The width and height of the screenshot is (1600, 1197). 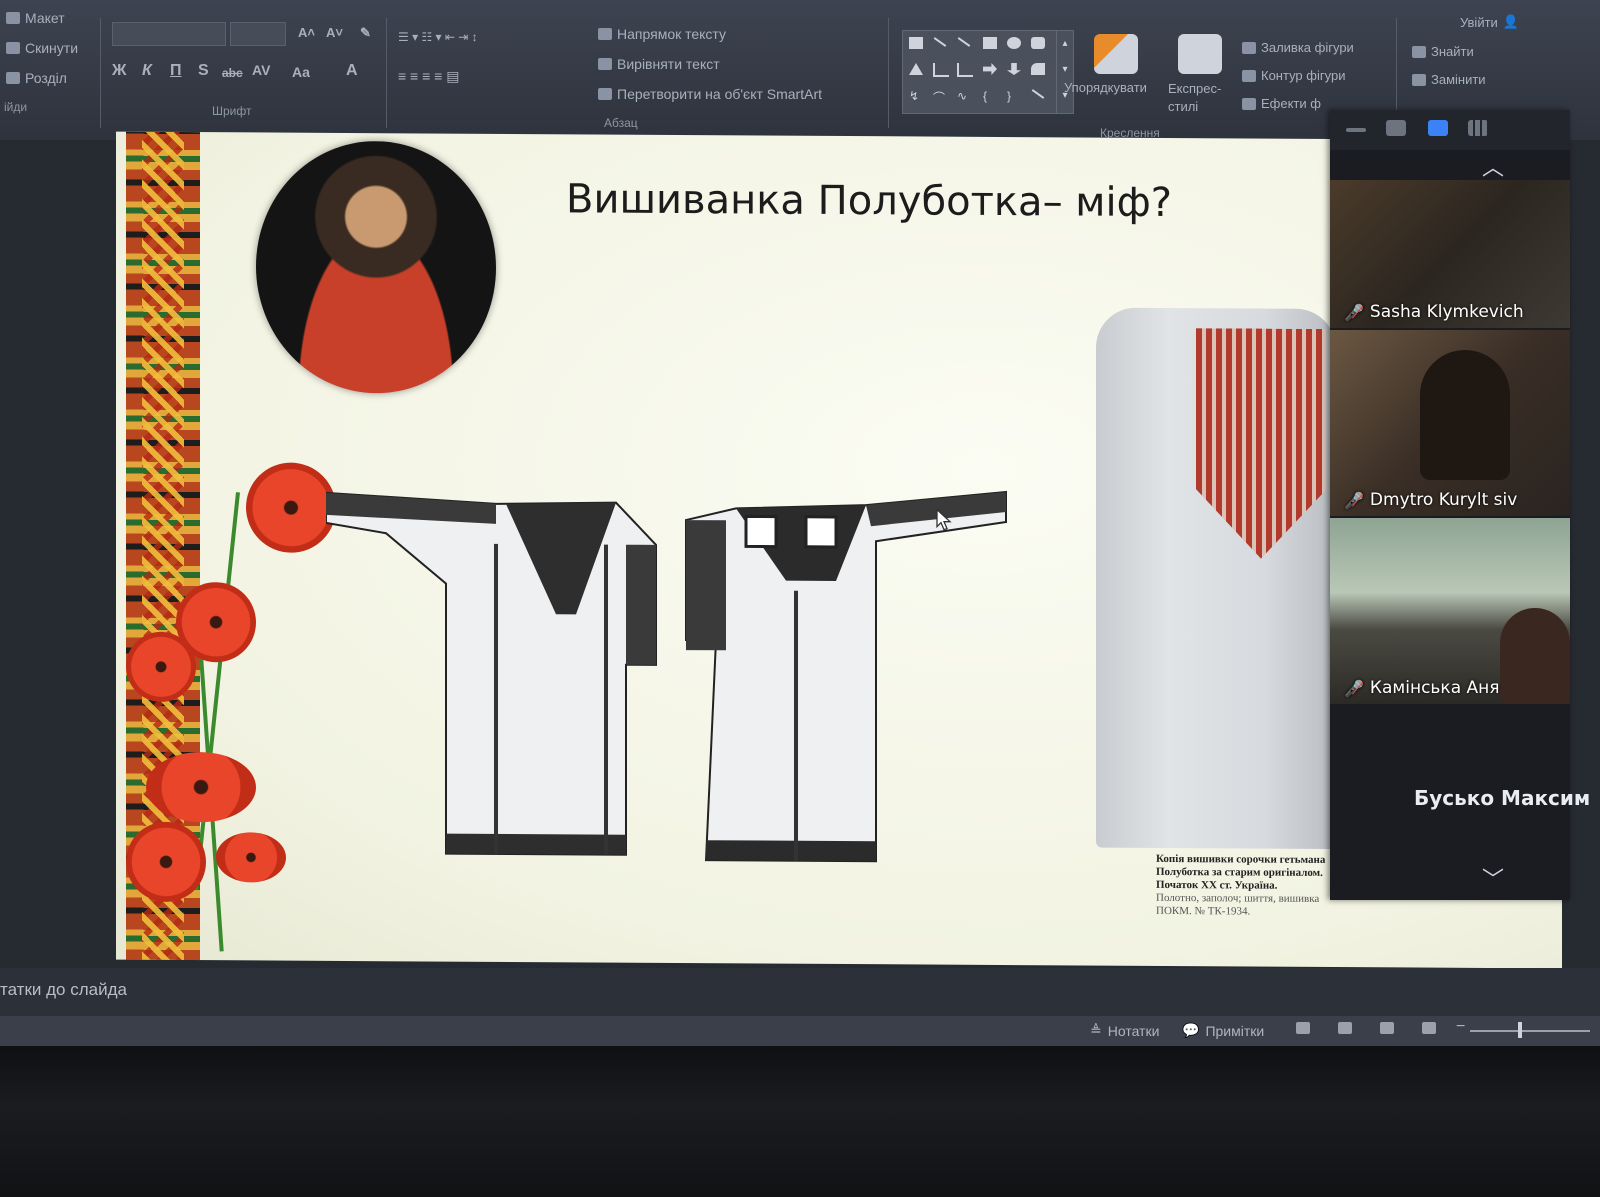 What do you see at coordinates (1419, 51) in the screenshot?
I see `search-icon` at bounding box center [1419, 51].